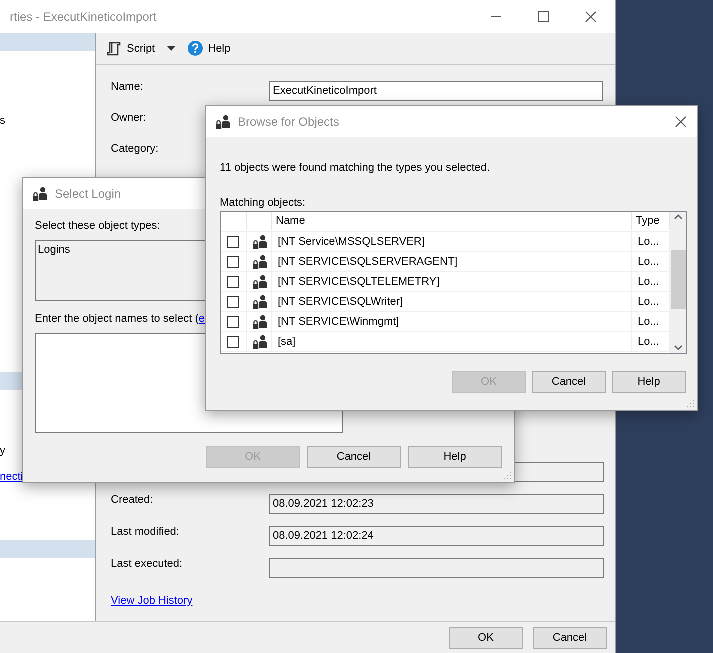 The image size is (713, 653). What do you see at coordinates (127, 87) in the screenshot?
I see `field-label: Name:` at bounding box center [127, 87].